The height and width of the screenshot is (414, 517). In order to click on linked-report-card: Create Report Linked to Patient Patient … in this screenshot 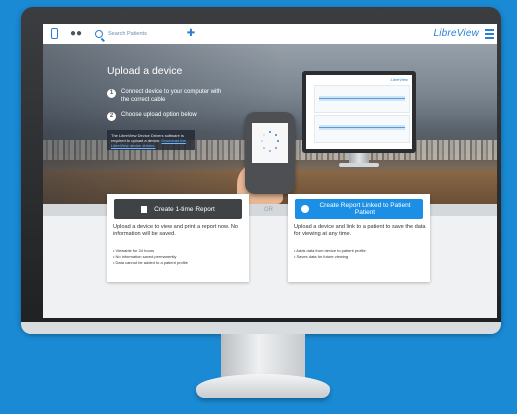, I will do `click(359, 238)`.